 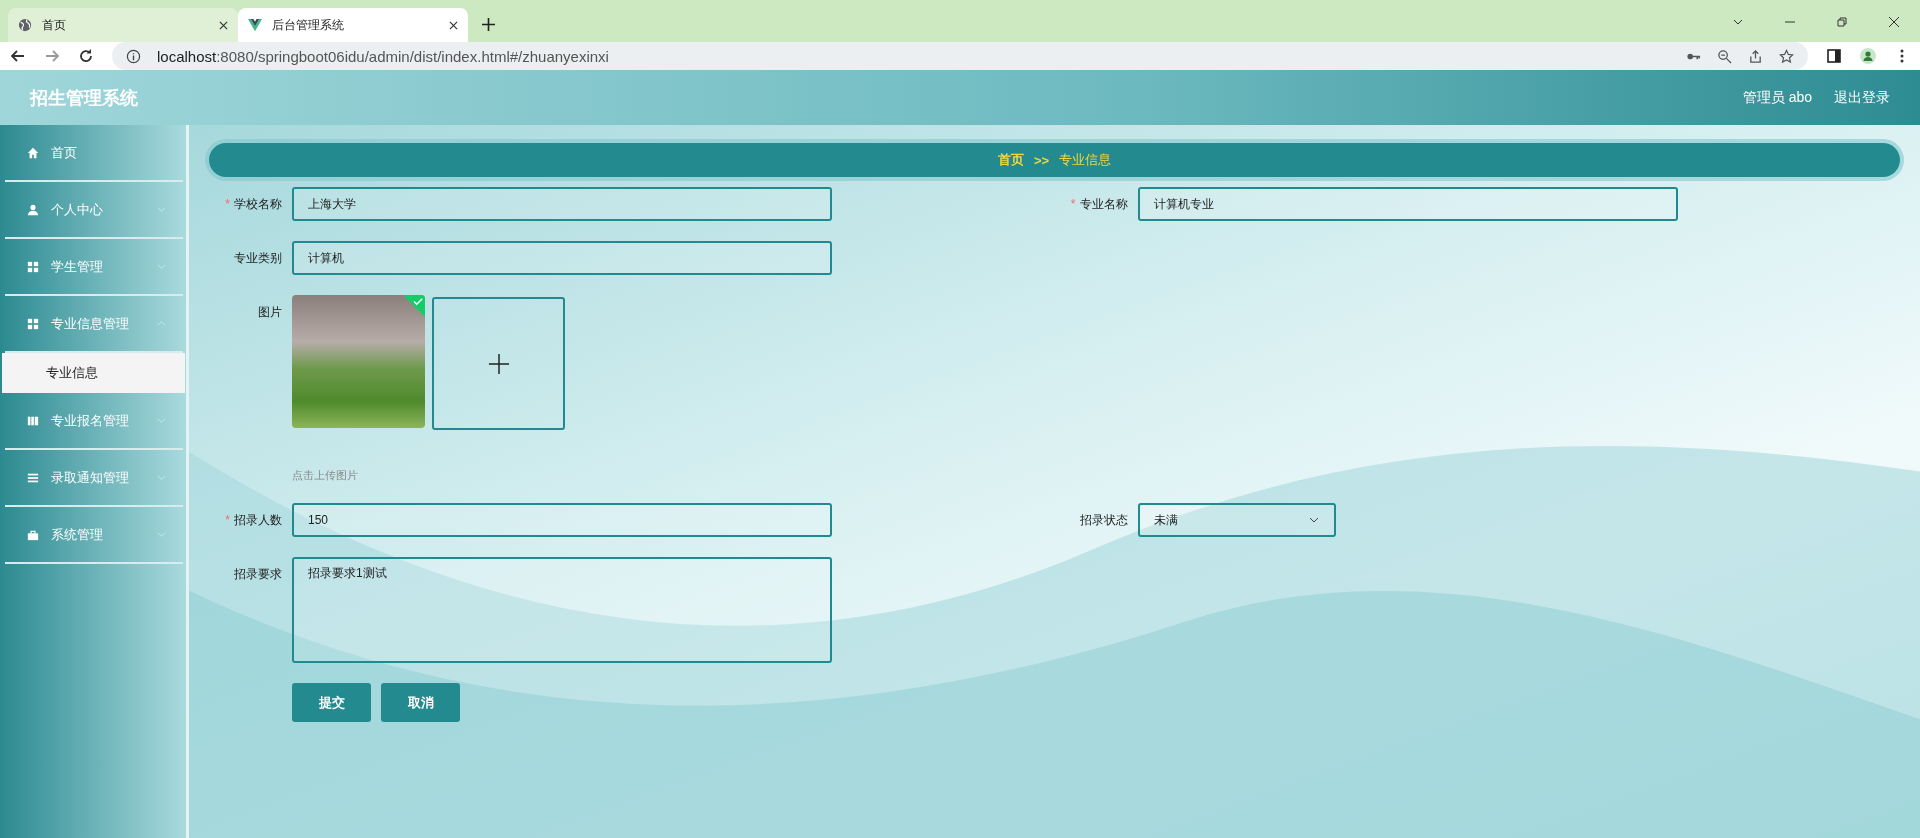 I want to click on input-field: 计算机, so click(x=562, y=258).